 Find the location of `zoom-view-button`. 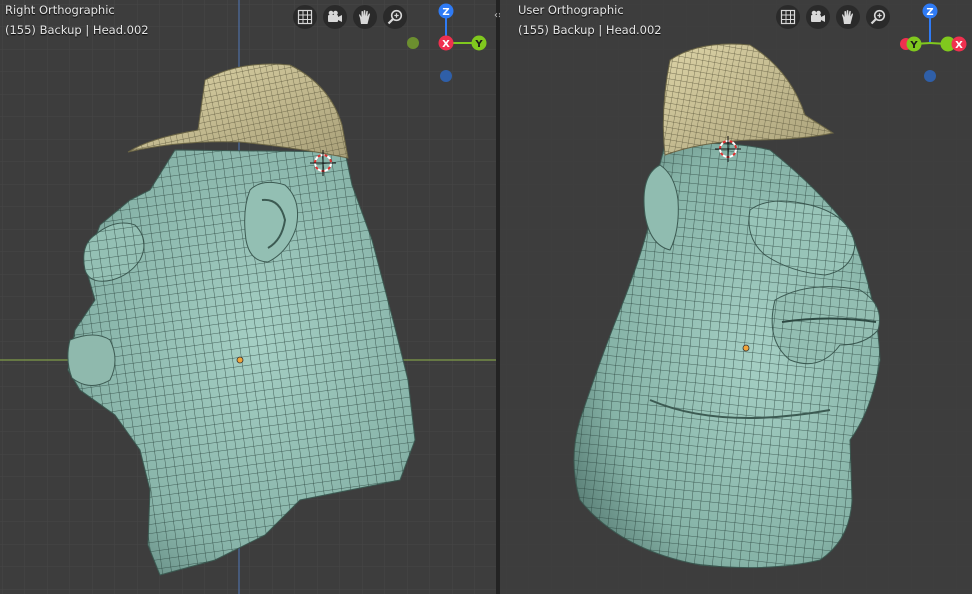

zoom-view-button is located at coordinates (878, 17).